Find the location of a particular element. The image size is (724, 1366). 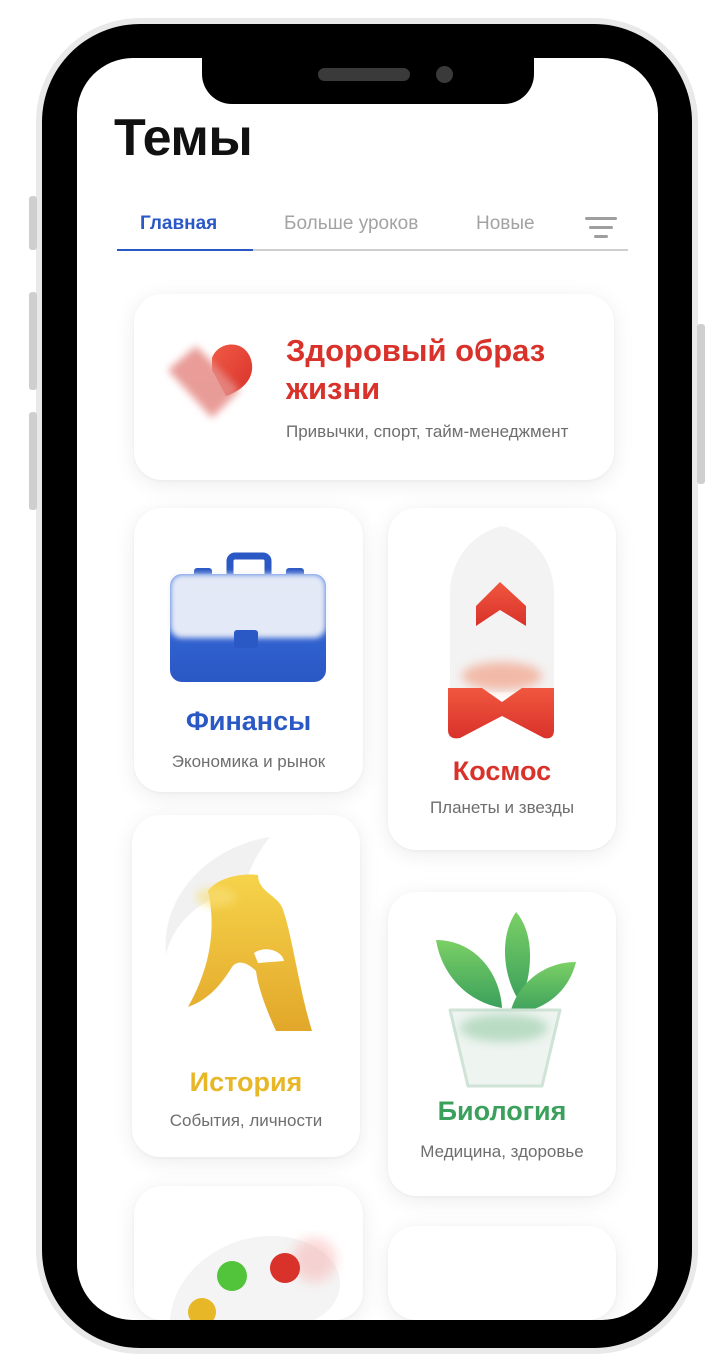

topic-card-space: Космос Планеты и звезды is located at coordinates (502, 679).